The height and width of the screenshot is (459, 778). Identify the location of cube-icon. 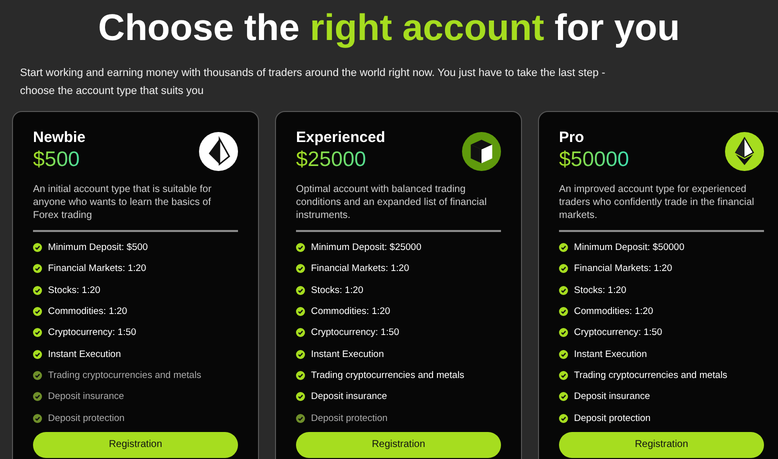
(481, 151).